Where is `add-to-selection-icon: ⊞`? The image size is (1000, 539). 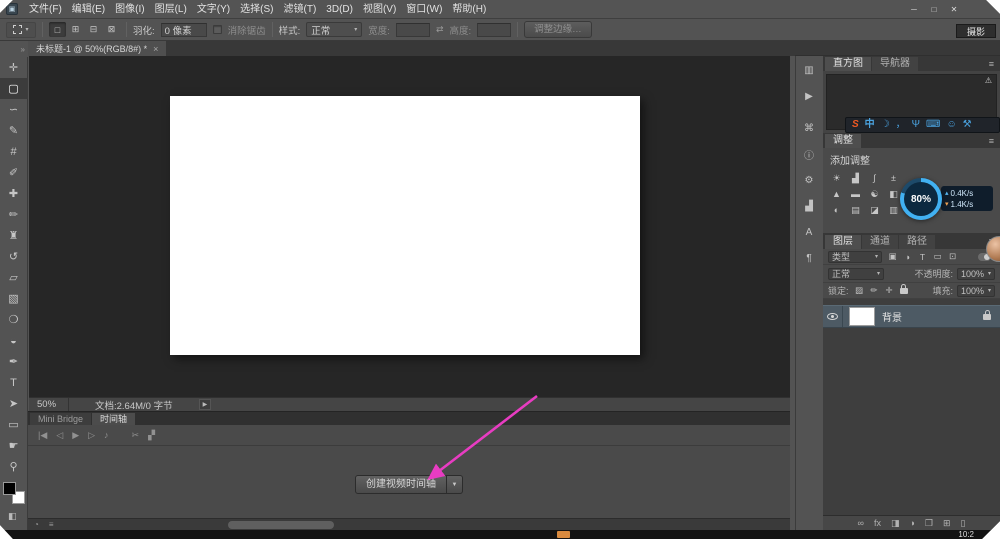 add-to-selection-icon: ⊞ is located at coordinates (75, 29).